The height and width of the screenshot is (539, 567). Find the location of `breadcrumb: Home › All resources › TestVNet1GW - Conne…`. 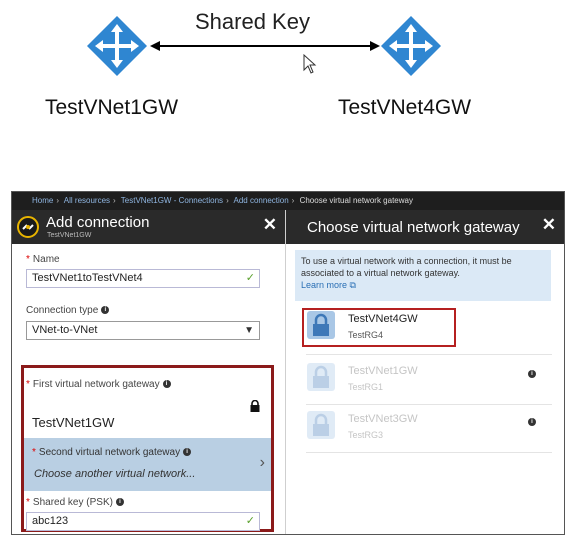

breadcrumb: Home › All resources › TestVNet1GW - Conne… is located at coordinates (288, 201).